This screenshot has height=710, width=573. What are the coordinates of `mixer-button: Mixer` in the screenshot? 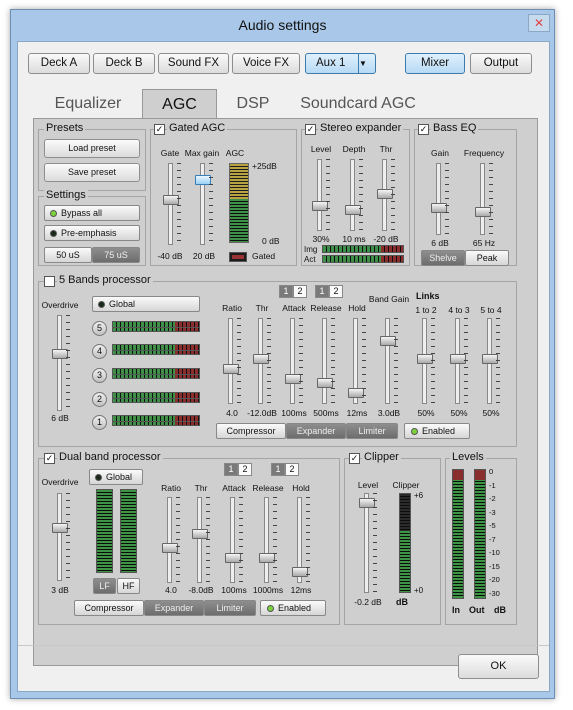 It's located at (435, 63).